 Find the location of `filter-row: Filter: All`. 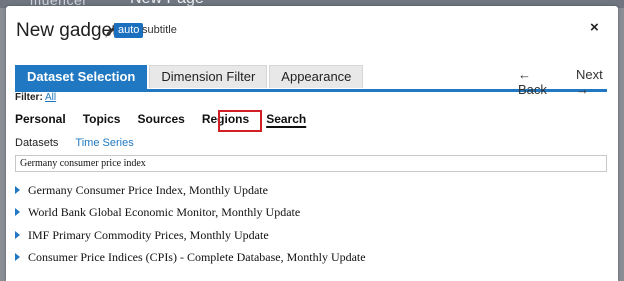

filter-row: Filter: All is located at coordinates (35, 97).